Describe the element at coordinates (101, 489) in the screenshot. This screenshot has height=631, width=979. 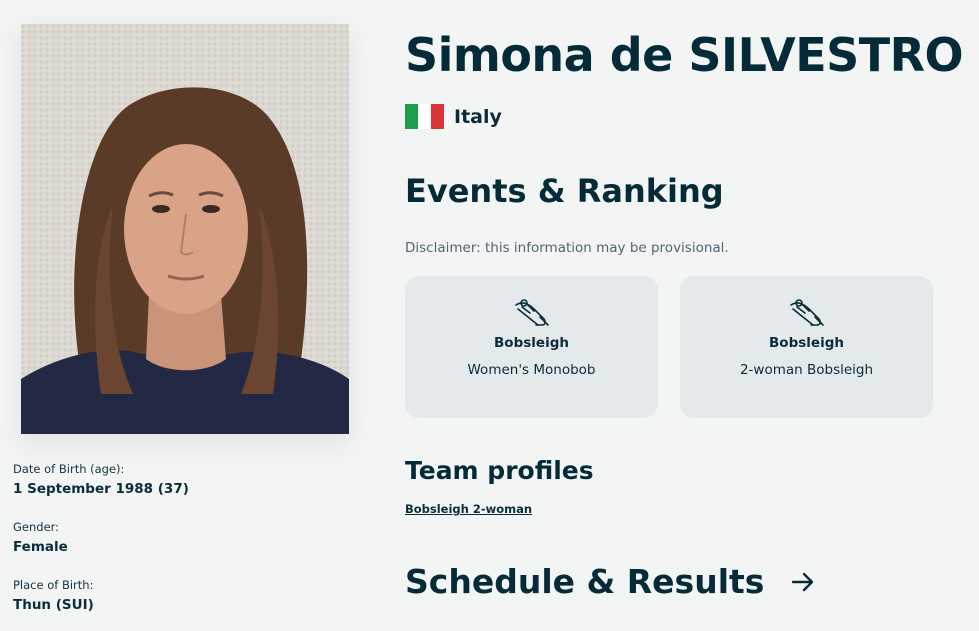
I see `dob-value: 1 September 1988 (37)` at that location.